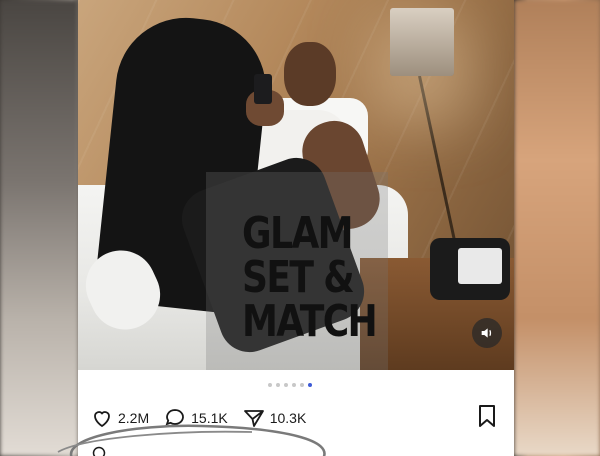 The image size is (600, 456). What do you see at coordinates (263, 89) in the screenshot?
I see `smartphone` at bounding box center [263, 89].